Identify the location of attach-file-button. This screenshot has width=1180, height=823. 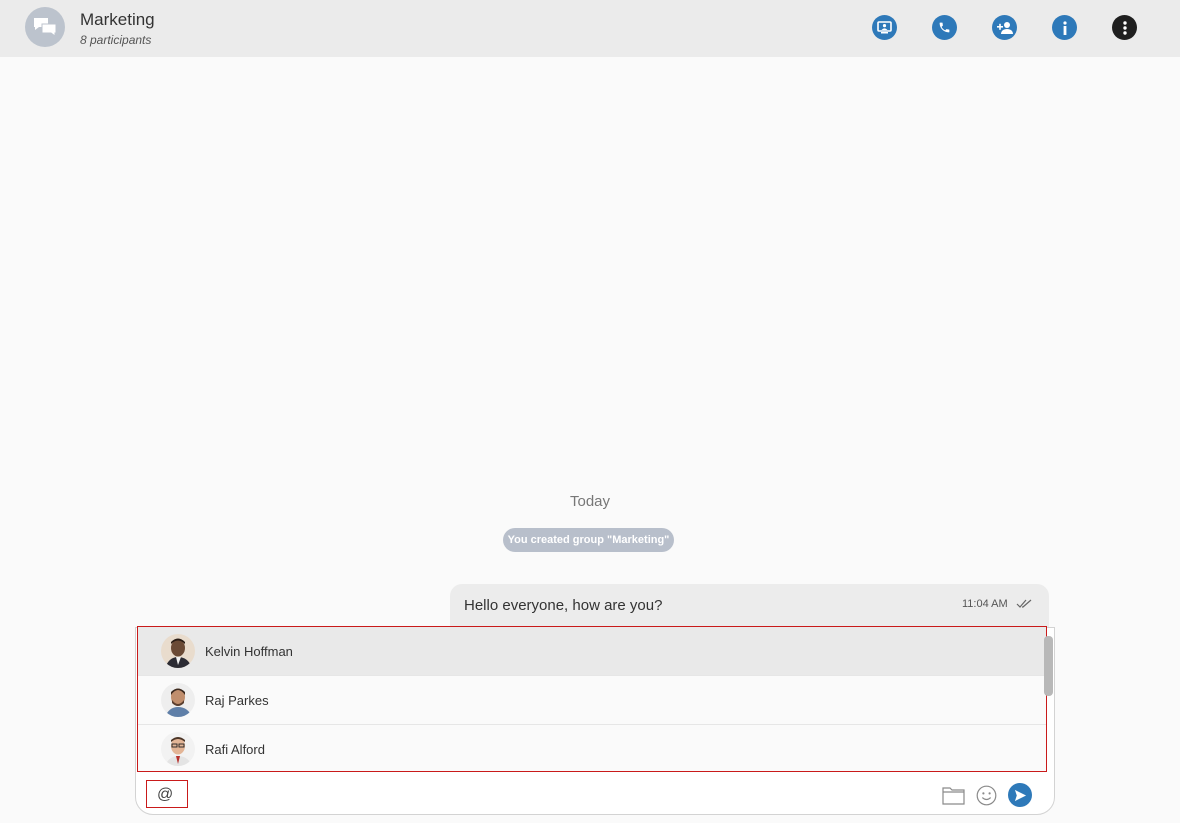
(953, 797).